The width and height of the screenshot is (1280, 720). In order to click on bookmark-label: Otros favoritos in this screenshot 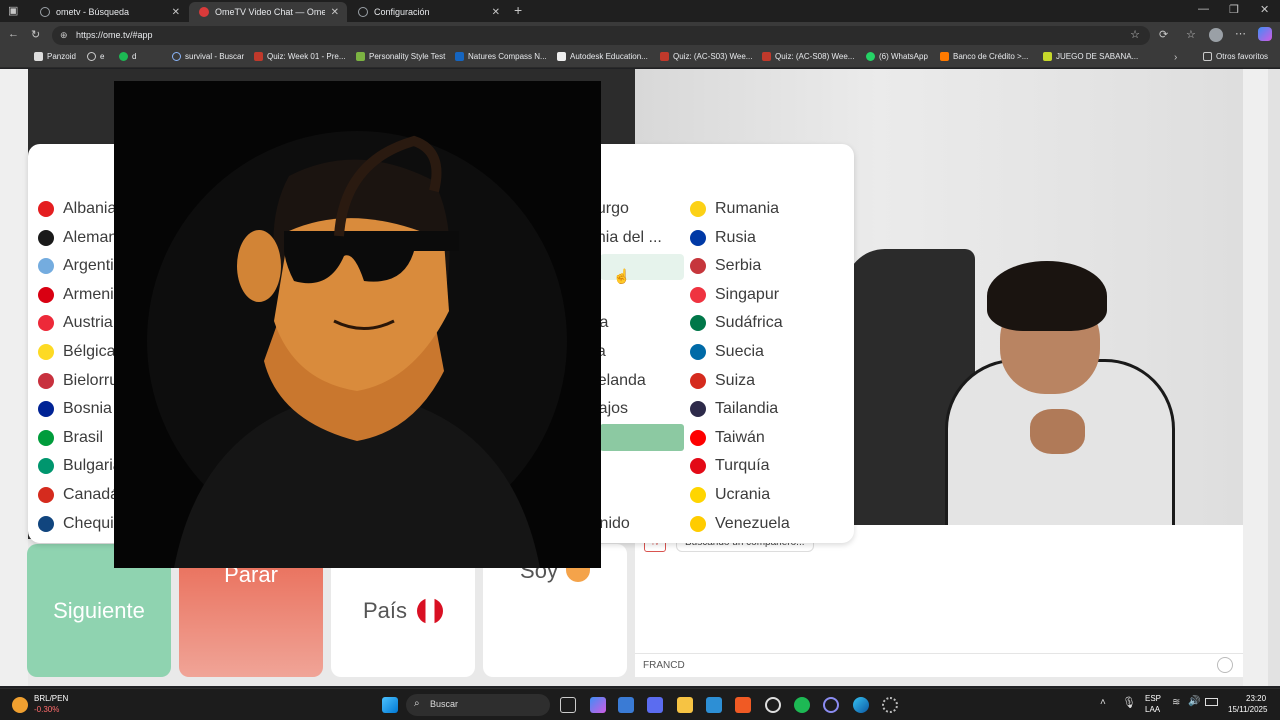, I will do `click(1242, 56)`.